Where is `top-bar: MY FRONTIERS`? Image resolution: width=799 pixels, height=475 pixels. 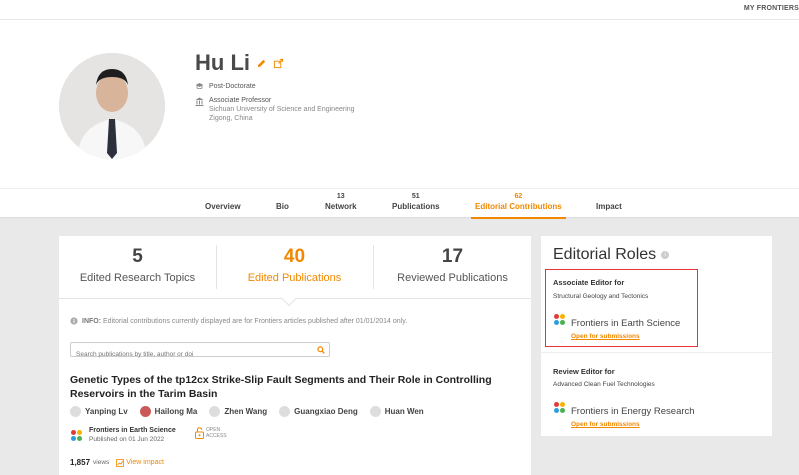
top-bar: MY FRONTIERS is located at coordinates (399, 10).